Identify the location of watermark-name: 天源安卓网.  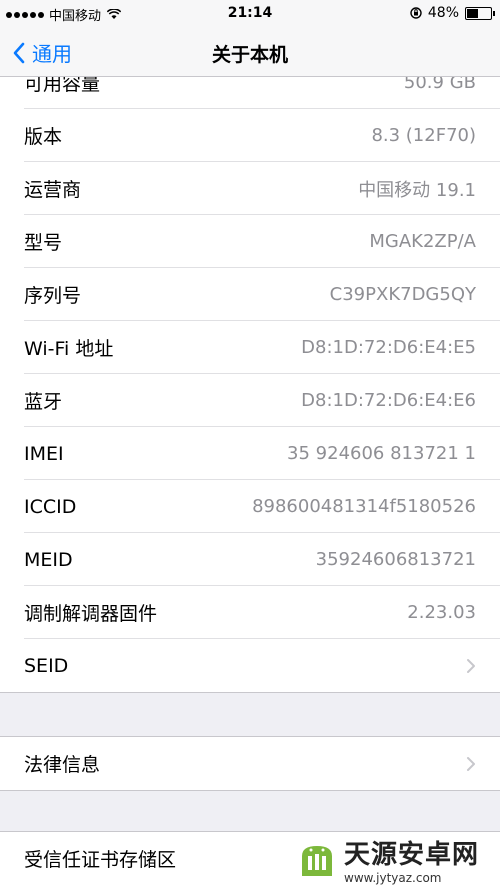
(412, 854).